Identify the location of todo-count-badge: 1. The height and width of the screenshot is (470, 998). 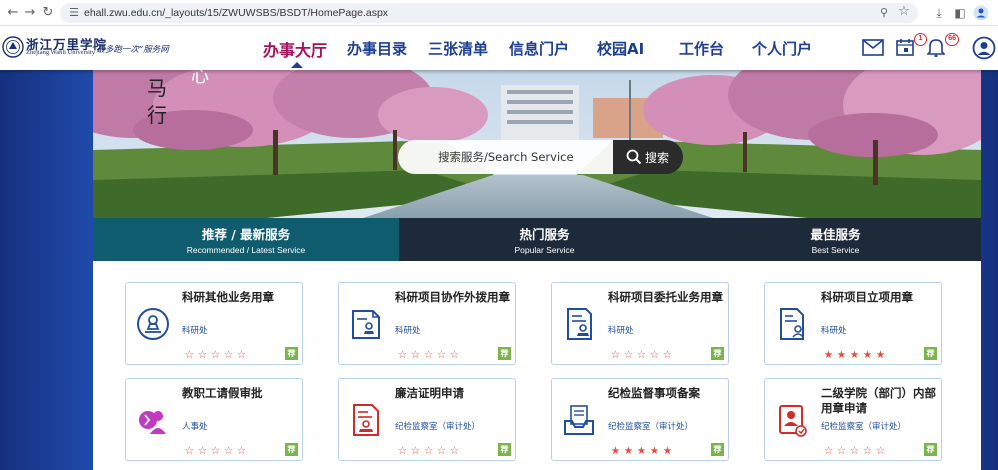
(920, 39).